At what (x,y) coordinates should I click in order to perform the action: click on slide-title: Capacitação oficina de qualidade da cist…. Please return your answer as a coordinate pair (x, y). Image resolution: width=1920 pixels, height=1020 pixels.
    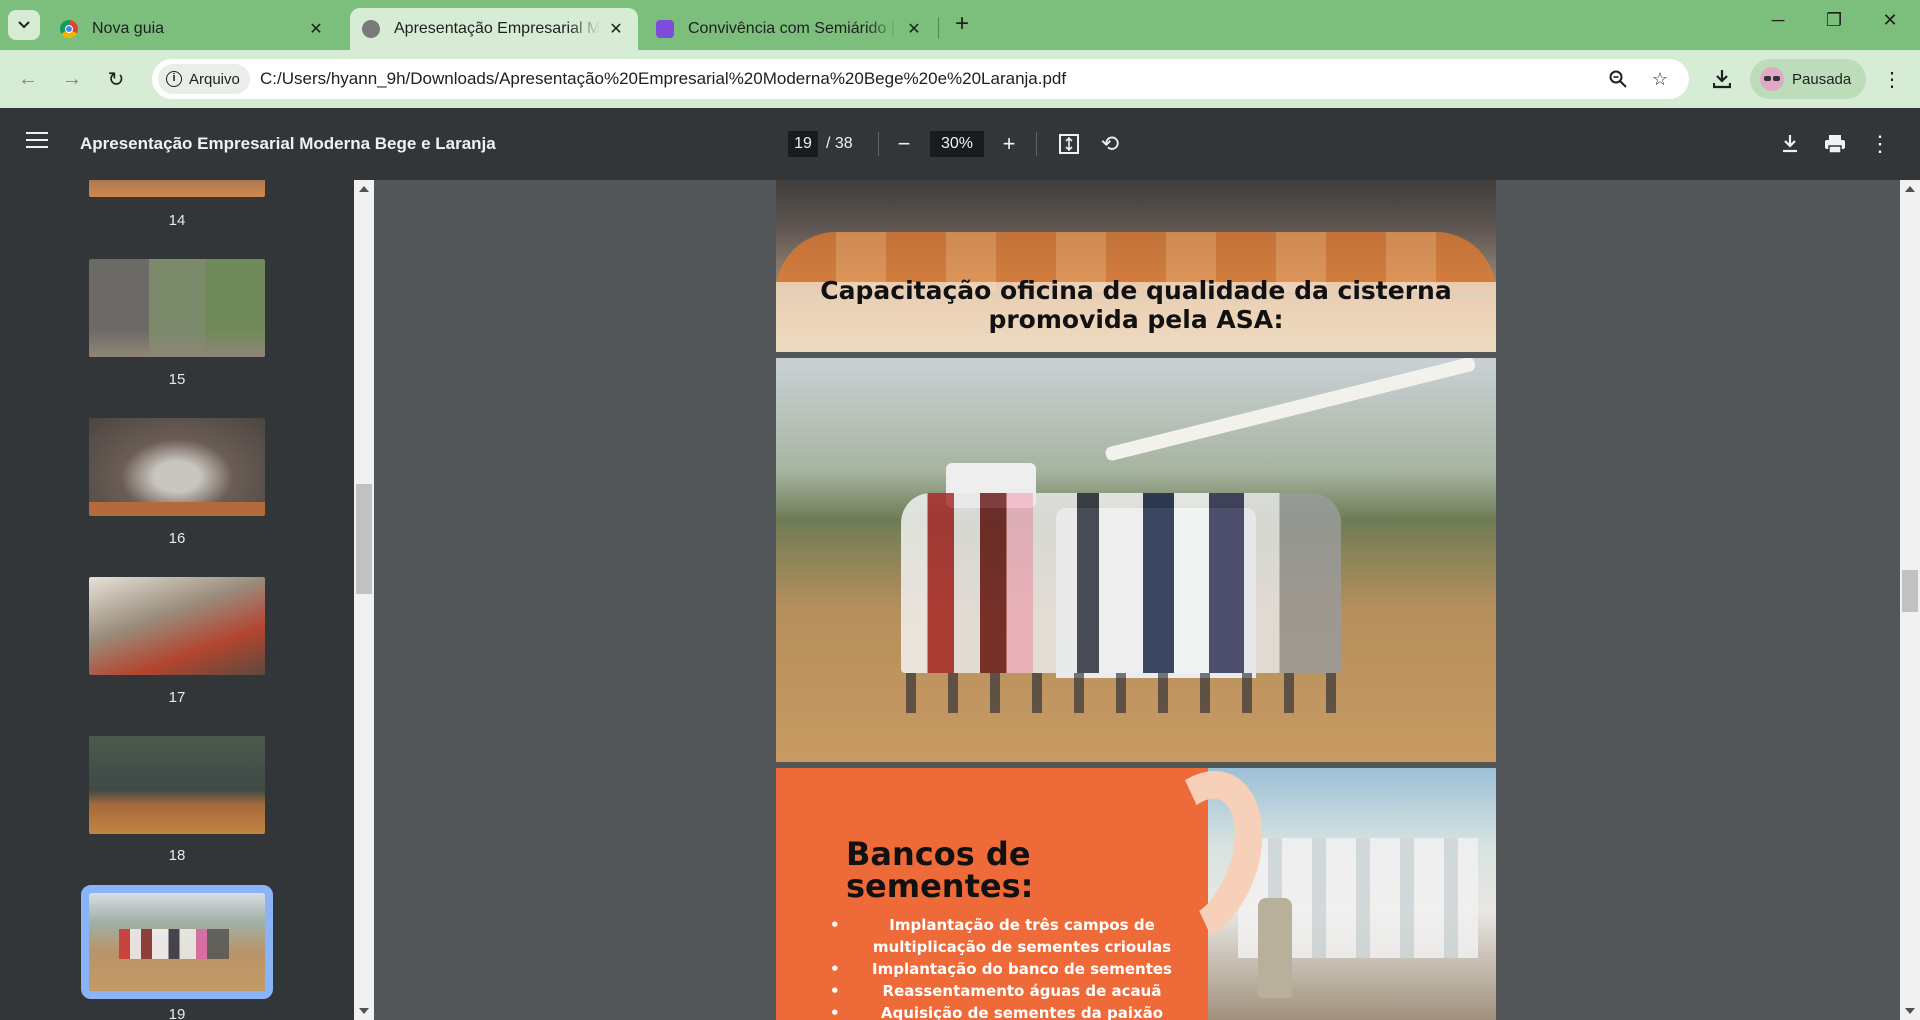
    Looking at the image, I should click on (1136, 305).